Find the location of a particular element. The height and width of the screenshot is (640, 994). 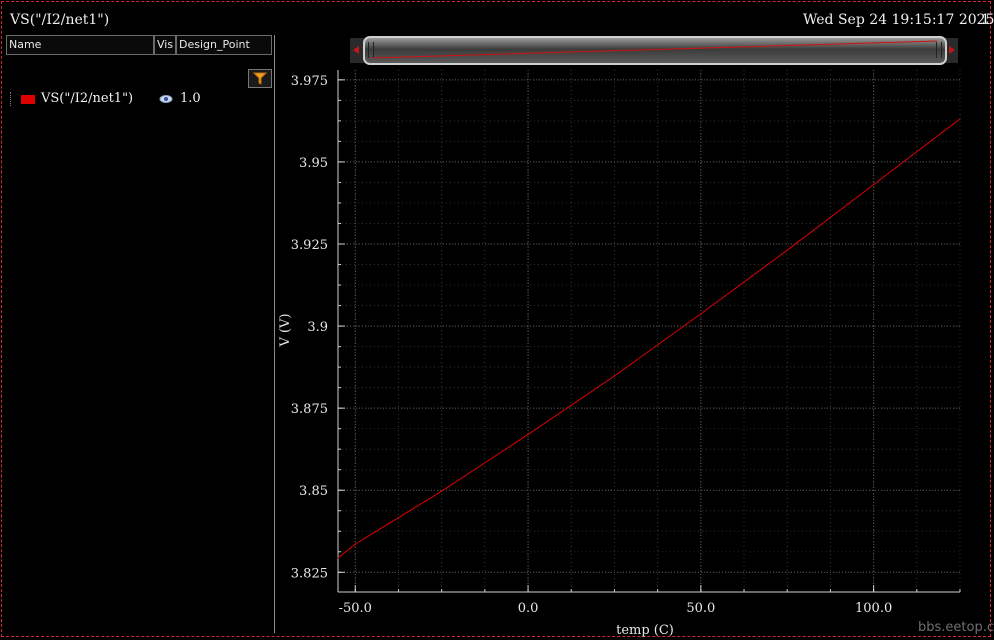

x-tick-label: 50.0 is located at coordinates (700, 608).